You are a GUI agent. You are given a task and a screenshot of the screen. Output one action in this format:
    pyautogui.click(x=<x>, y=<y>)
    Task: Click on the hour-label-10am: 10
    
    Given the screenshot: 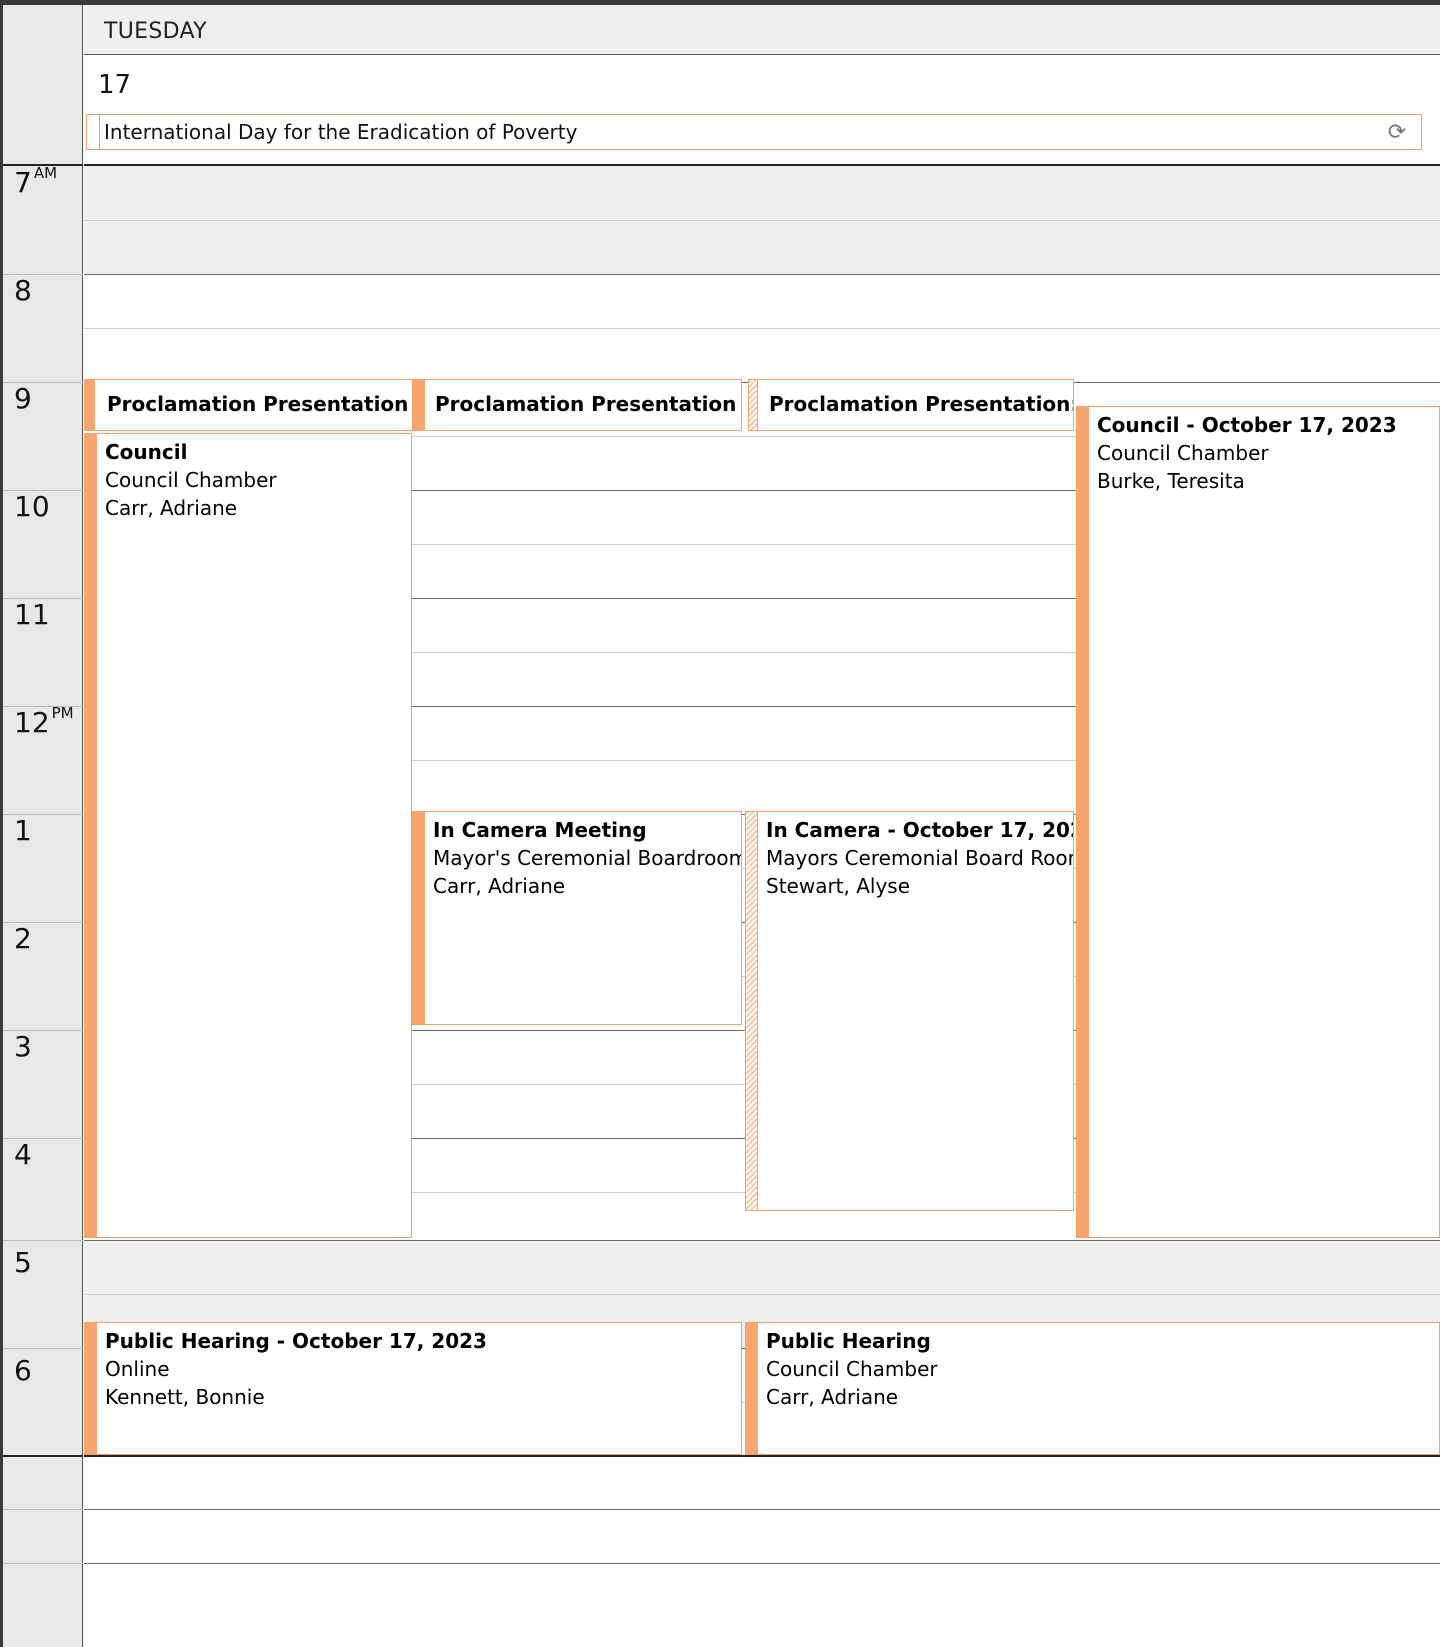 What is the action you would take?
    pyautogui.click(x=32, y=506)
    